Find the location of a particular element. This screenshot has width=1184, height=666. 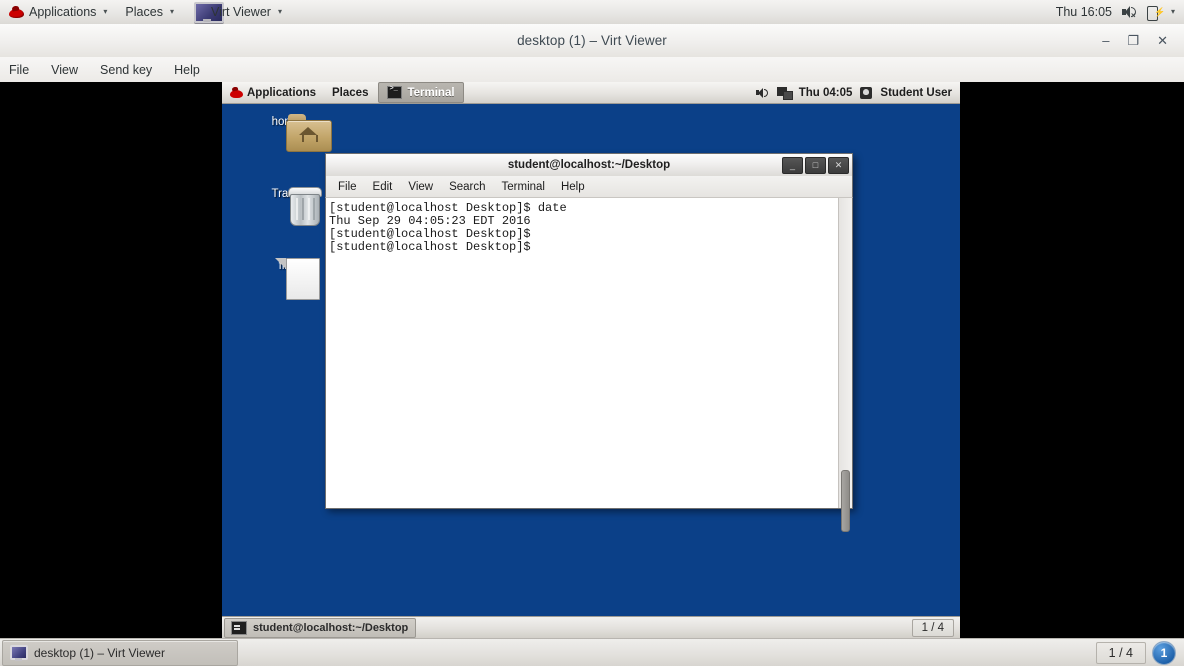

terminal-menu-view: View is located at coordinates (420, 186).